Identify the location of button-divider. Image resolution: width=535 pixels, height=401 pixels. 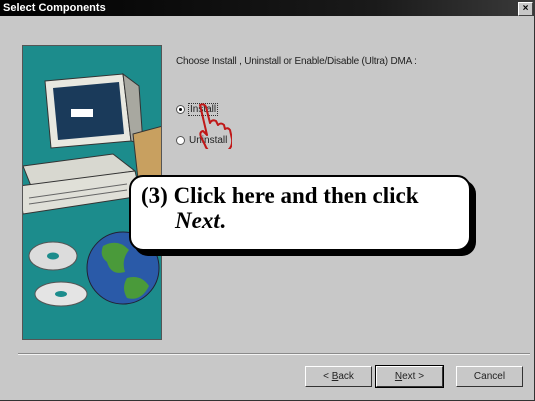
(274, 354).